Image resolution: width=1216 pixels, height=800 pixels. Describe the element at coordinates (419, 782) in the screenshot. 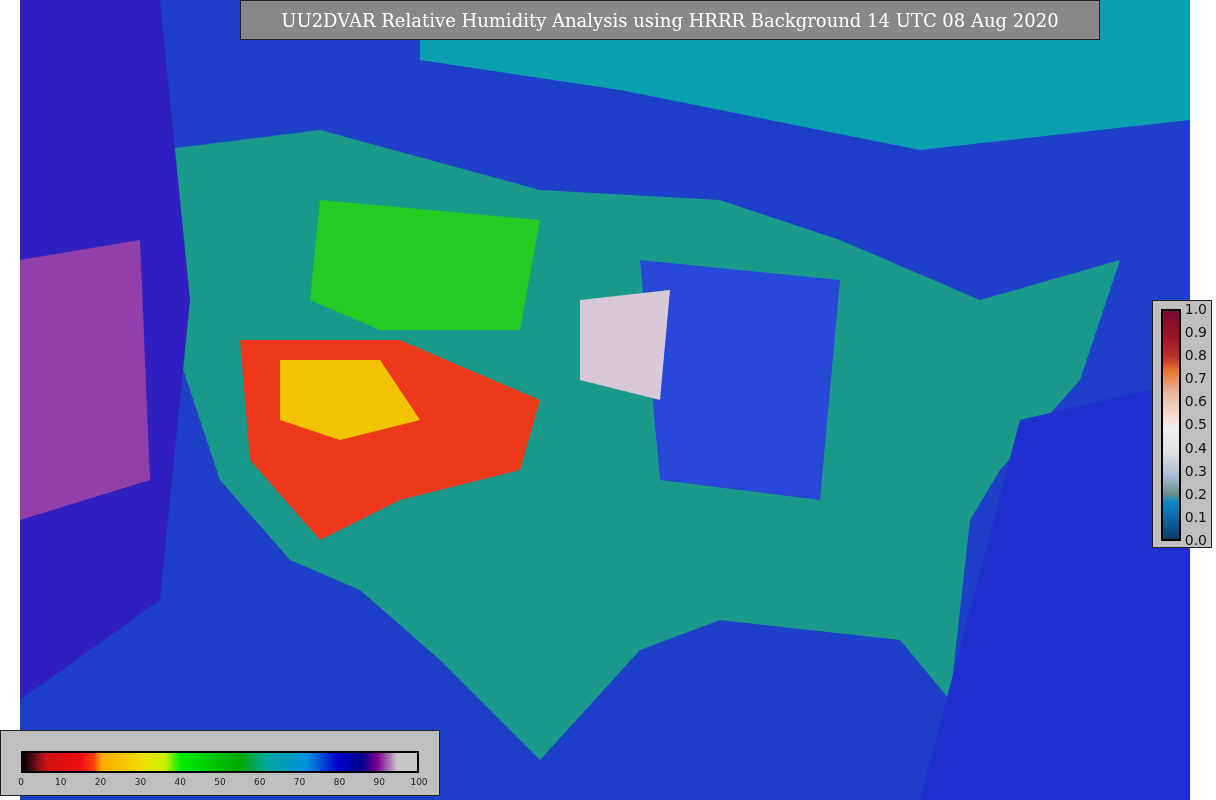

I see `colorbar-tick-label: 100` at that location.